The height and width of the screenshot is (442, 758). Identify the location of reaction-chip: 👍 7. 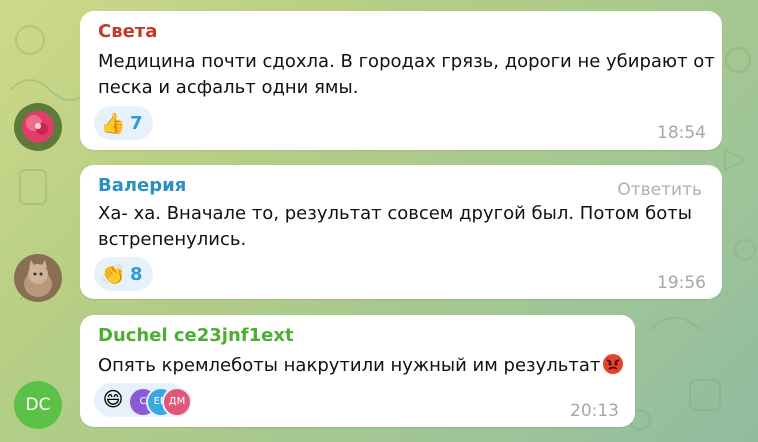
(123, 123).